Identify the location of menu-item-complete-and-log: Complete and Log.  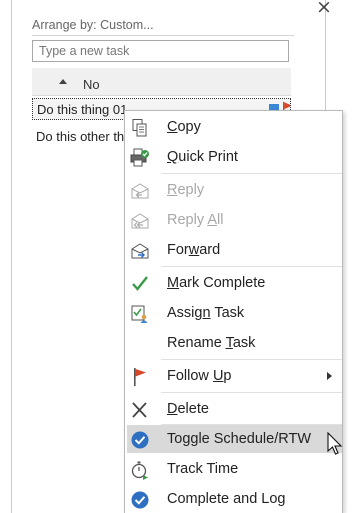
(234, 499).